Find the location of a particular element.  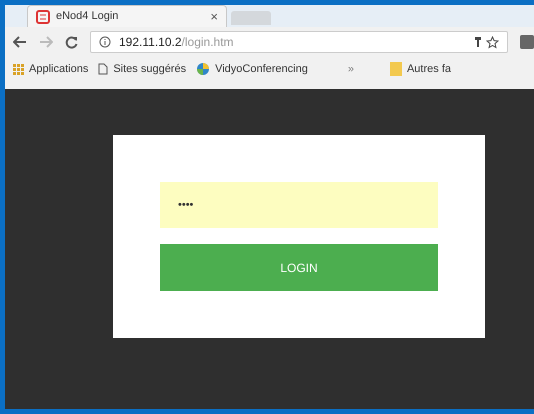

address-field: 192.11.10.2/login.htm is located at coordinates (299, 42).